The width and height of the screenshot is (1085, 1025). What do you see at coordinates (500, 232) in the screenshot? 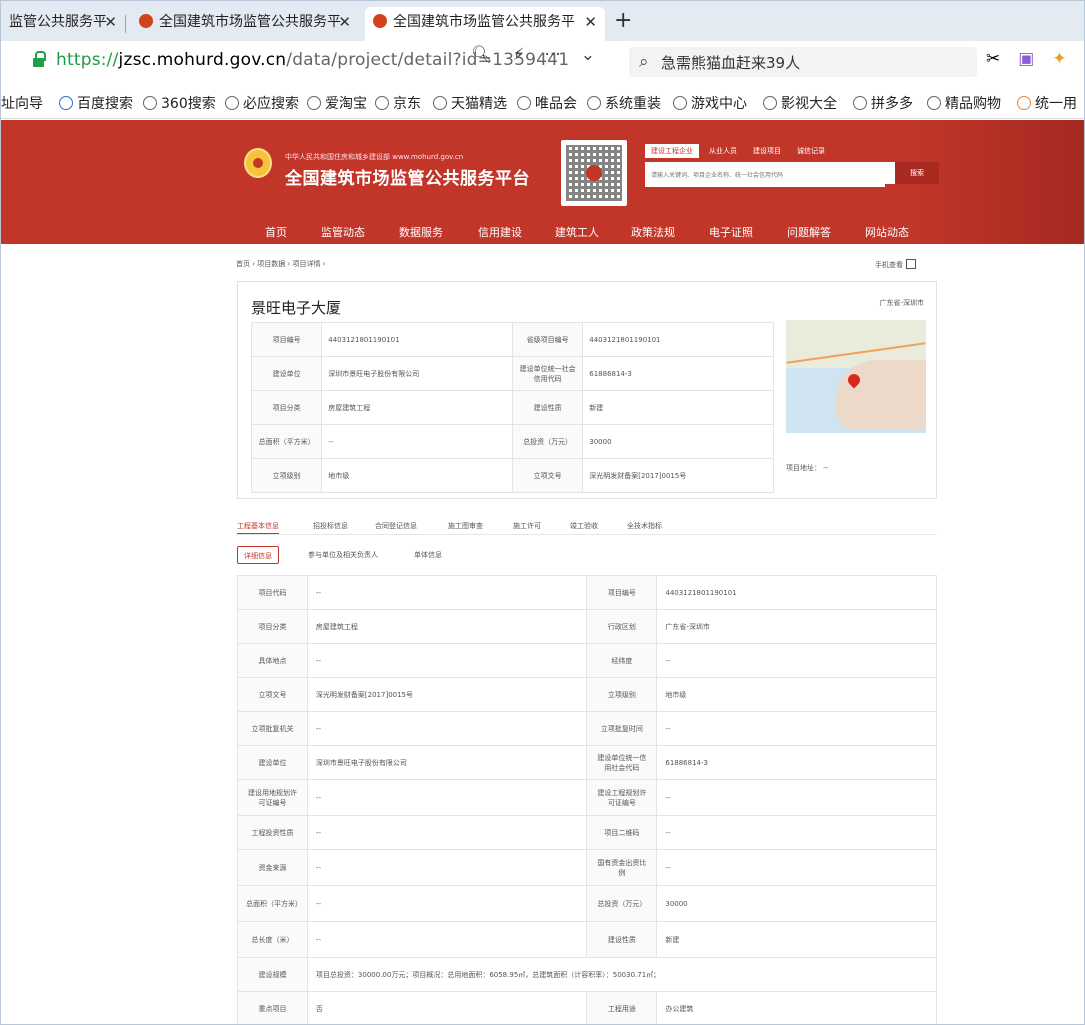
I see `nav-item: 信用建设` at bounding box center [500, 232].